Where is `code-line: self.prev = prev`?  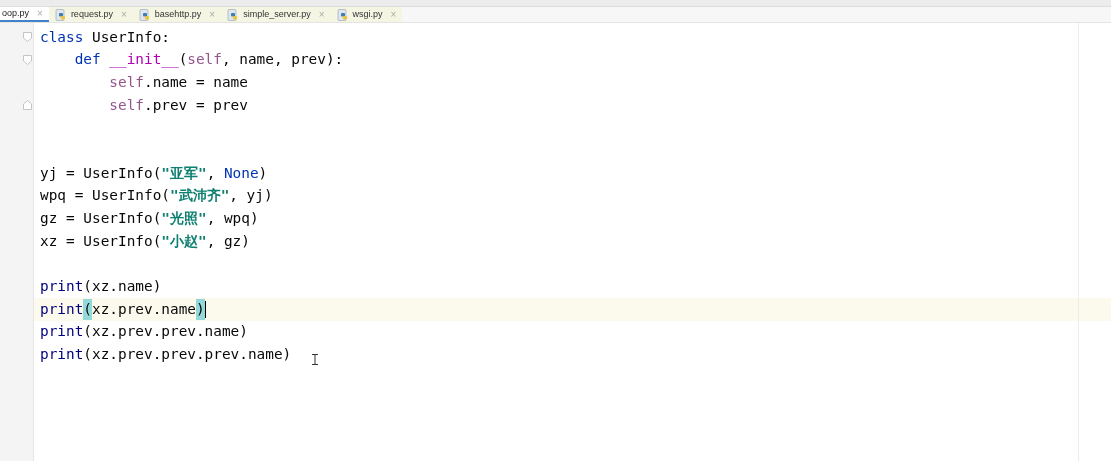 code-line: self.prev = prev is located at coordinates (178, 105).